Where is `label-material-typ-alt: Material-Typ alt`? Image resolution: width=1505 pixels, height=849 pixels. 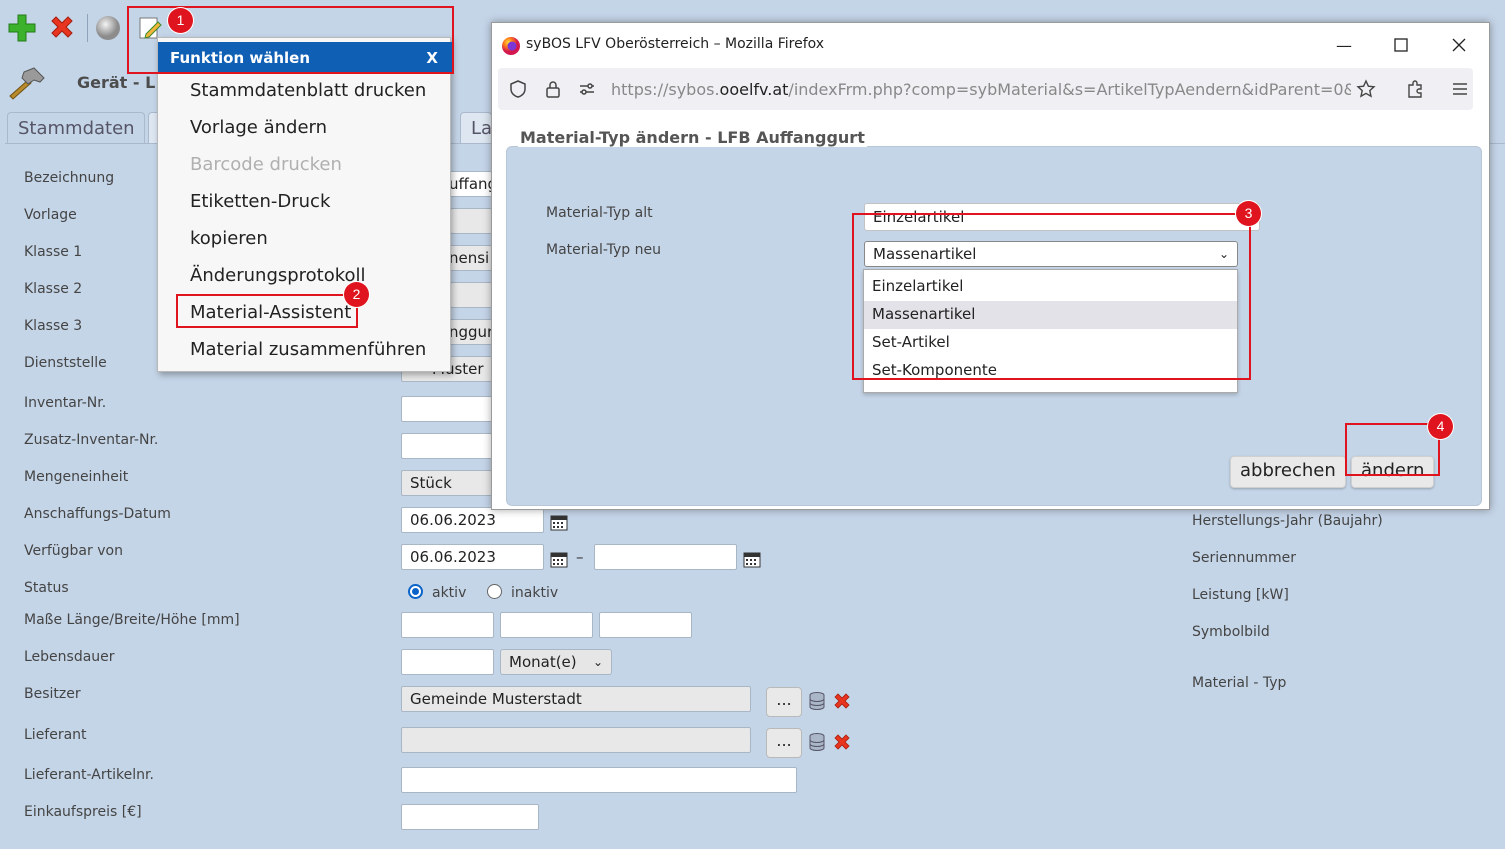
label-material-typ-alt: Material-Typ alt is located at coordinates (599, 213).